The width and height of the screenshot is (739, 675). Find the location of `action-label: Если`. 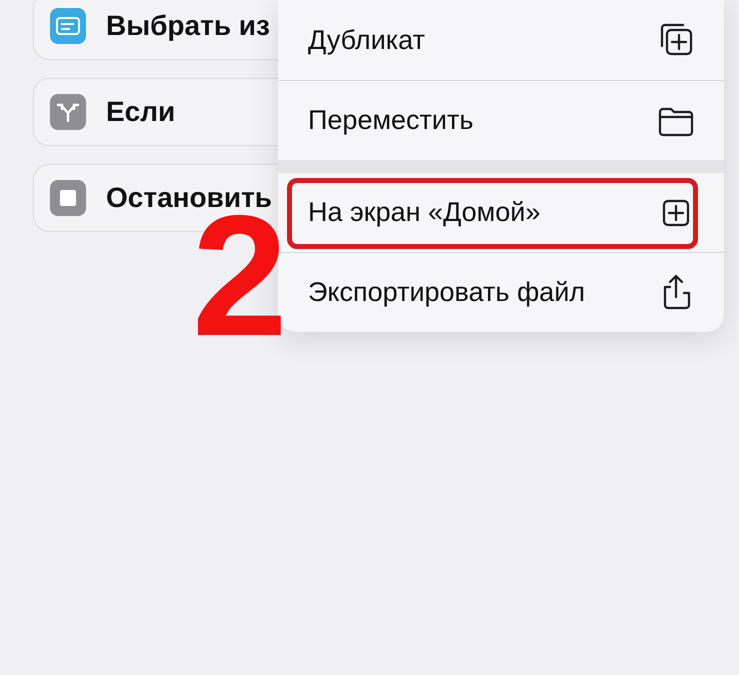

action-label: Если is located at coordinates (141, 112).